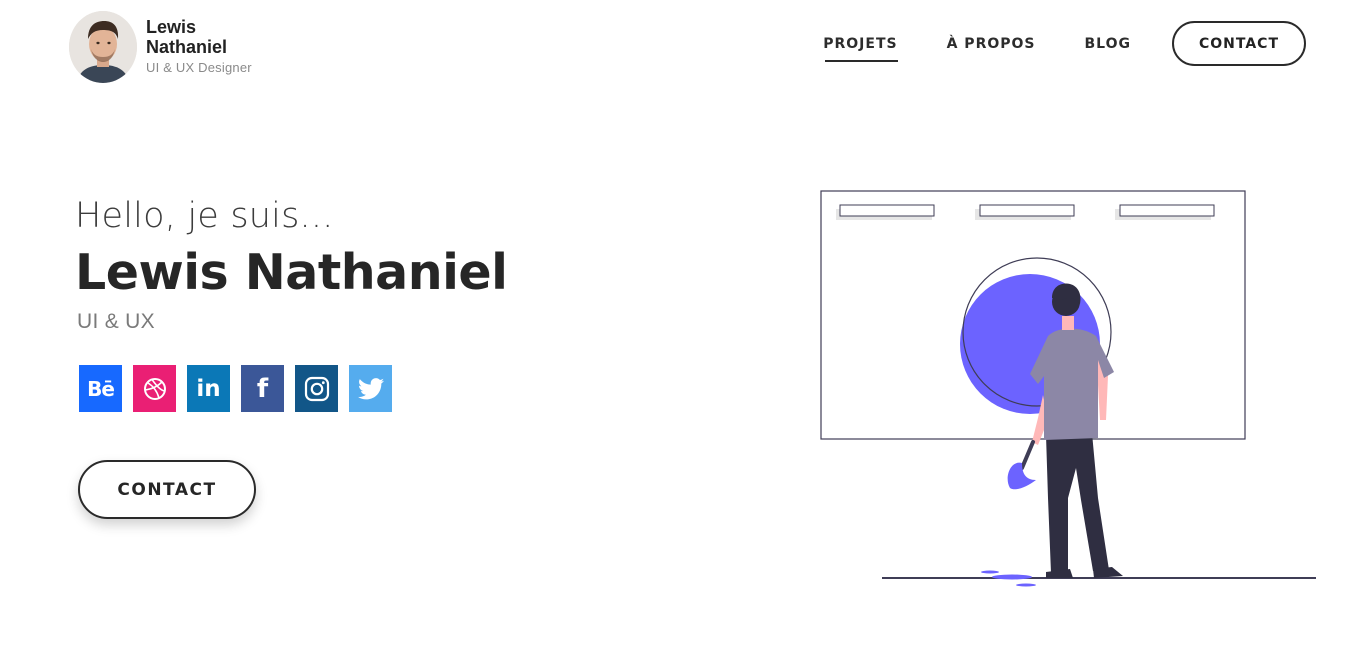 This screenshot has height=648, width=1371. I want to click on nav-contact-button: CONTACT, so click(1239, 43).